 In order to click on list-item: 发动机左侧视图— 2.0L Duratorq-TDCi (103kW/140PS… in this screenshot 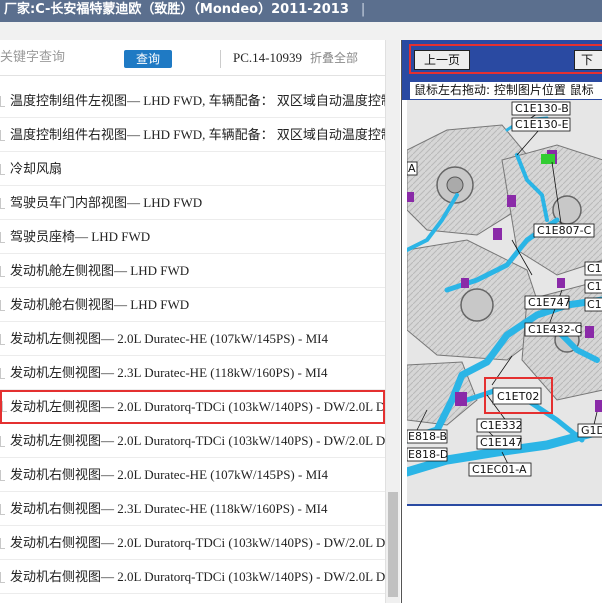, I will do `click(192, 441)`.